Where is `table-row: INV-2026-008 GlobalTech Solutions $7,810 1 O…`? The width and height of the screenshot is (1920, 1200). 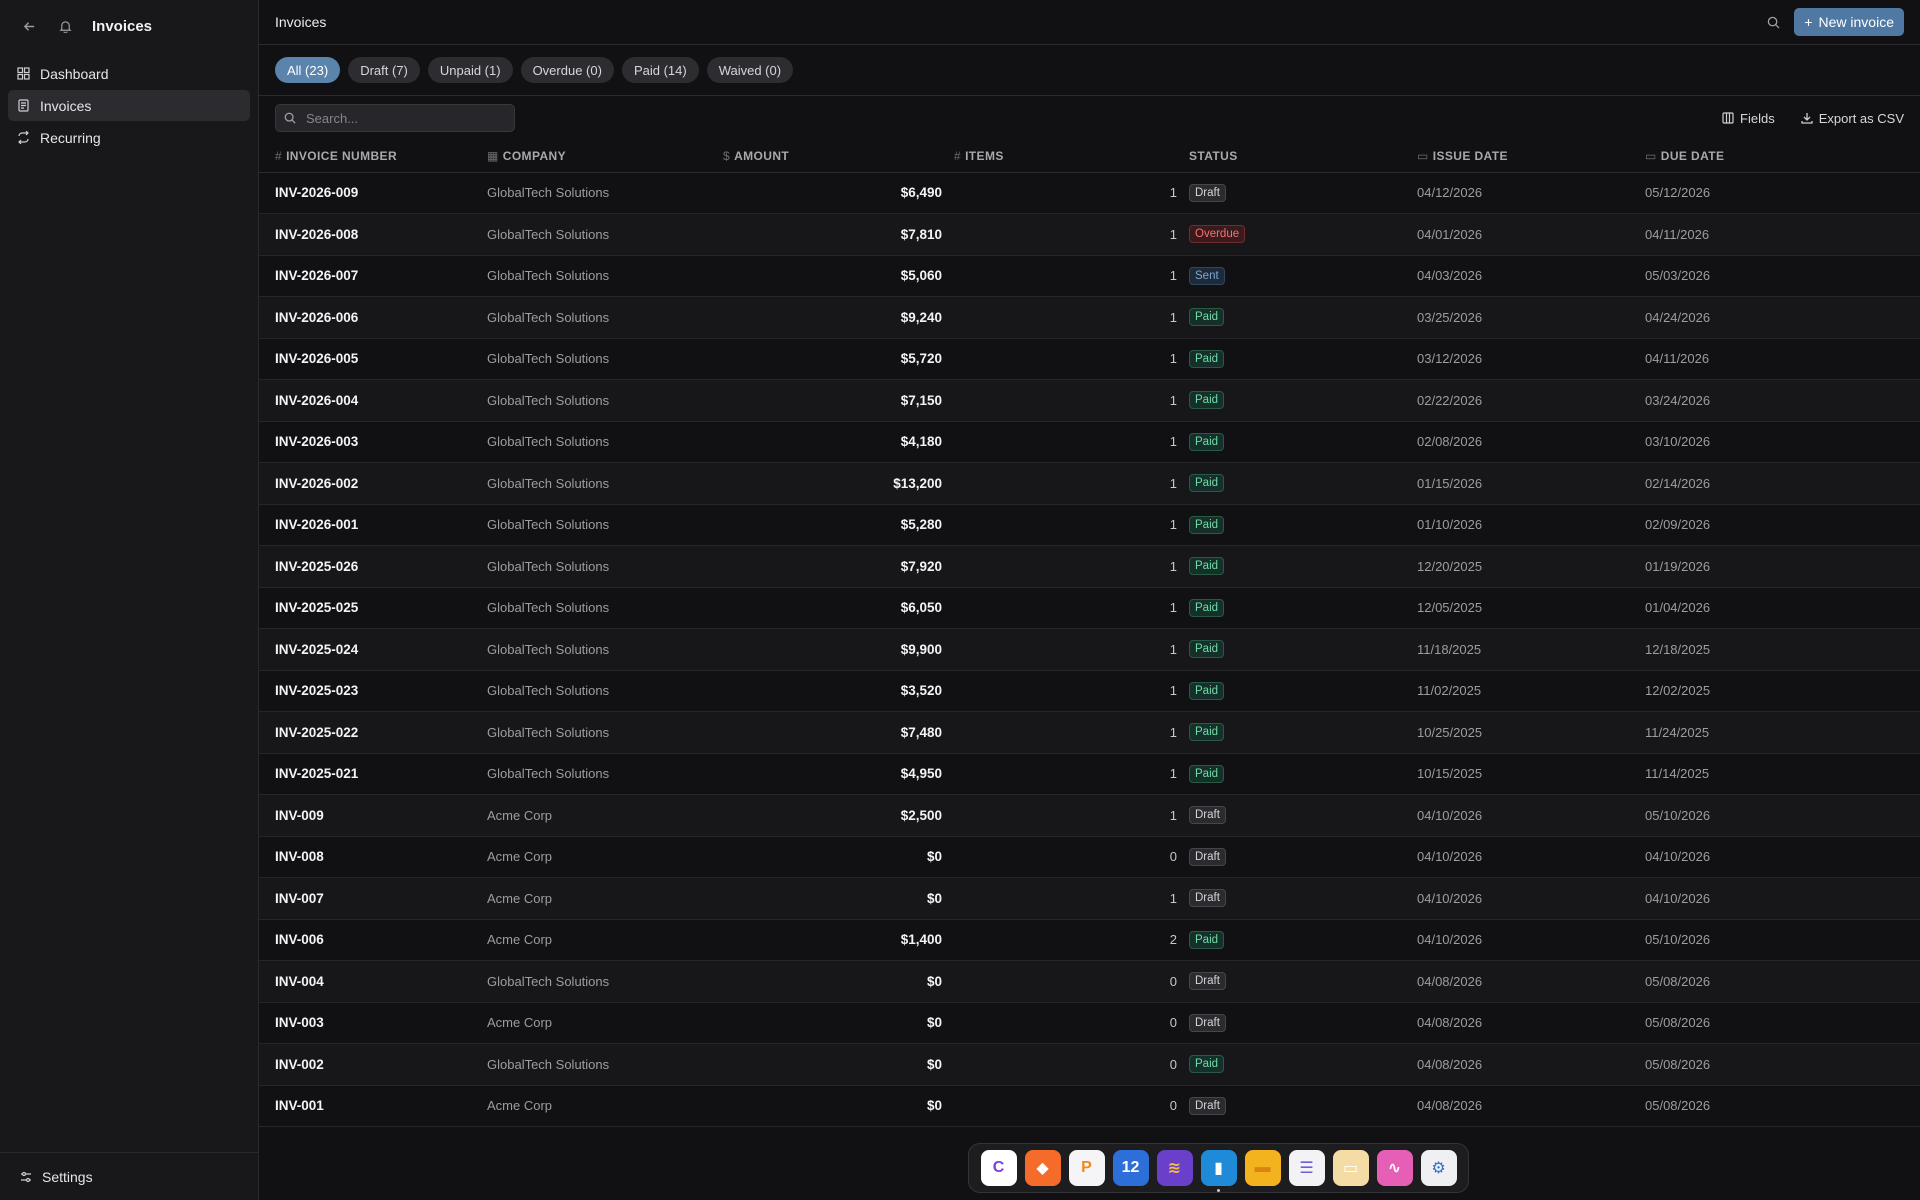
table-row: INV-2026-008 GlobalTech Solutions $7,810 1 O… is located at coordinates (1089, 234).